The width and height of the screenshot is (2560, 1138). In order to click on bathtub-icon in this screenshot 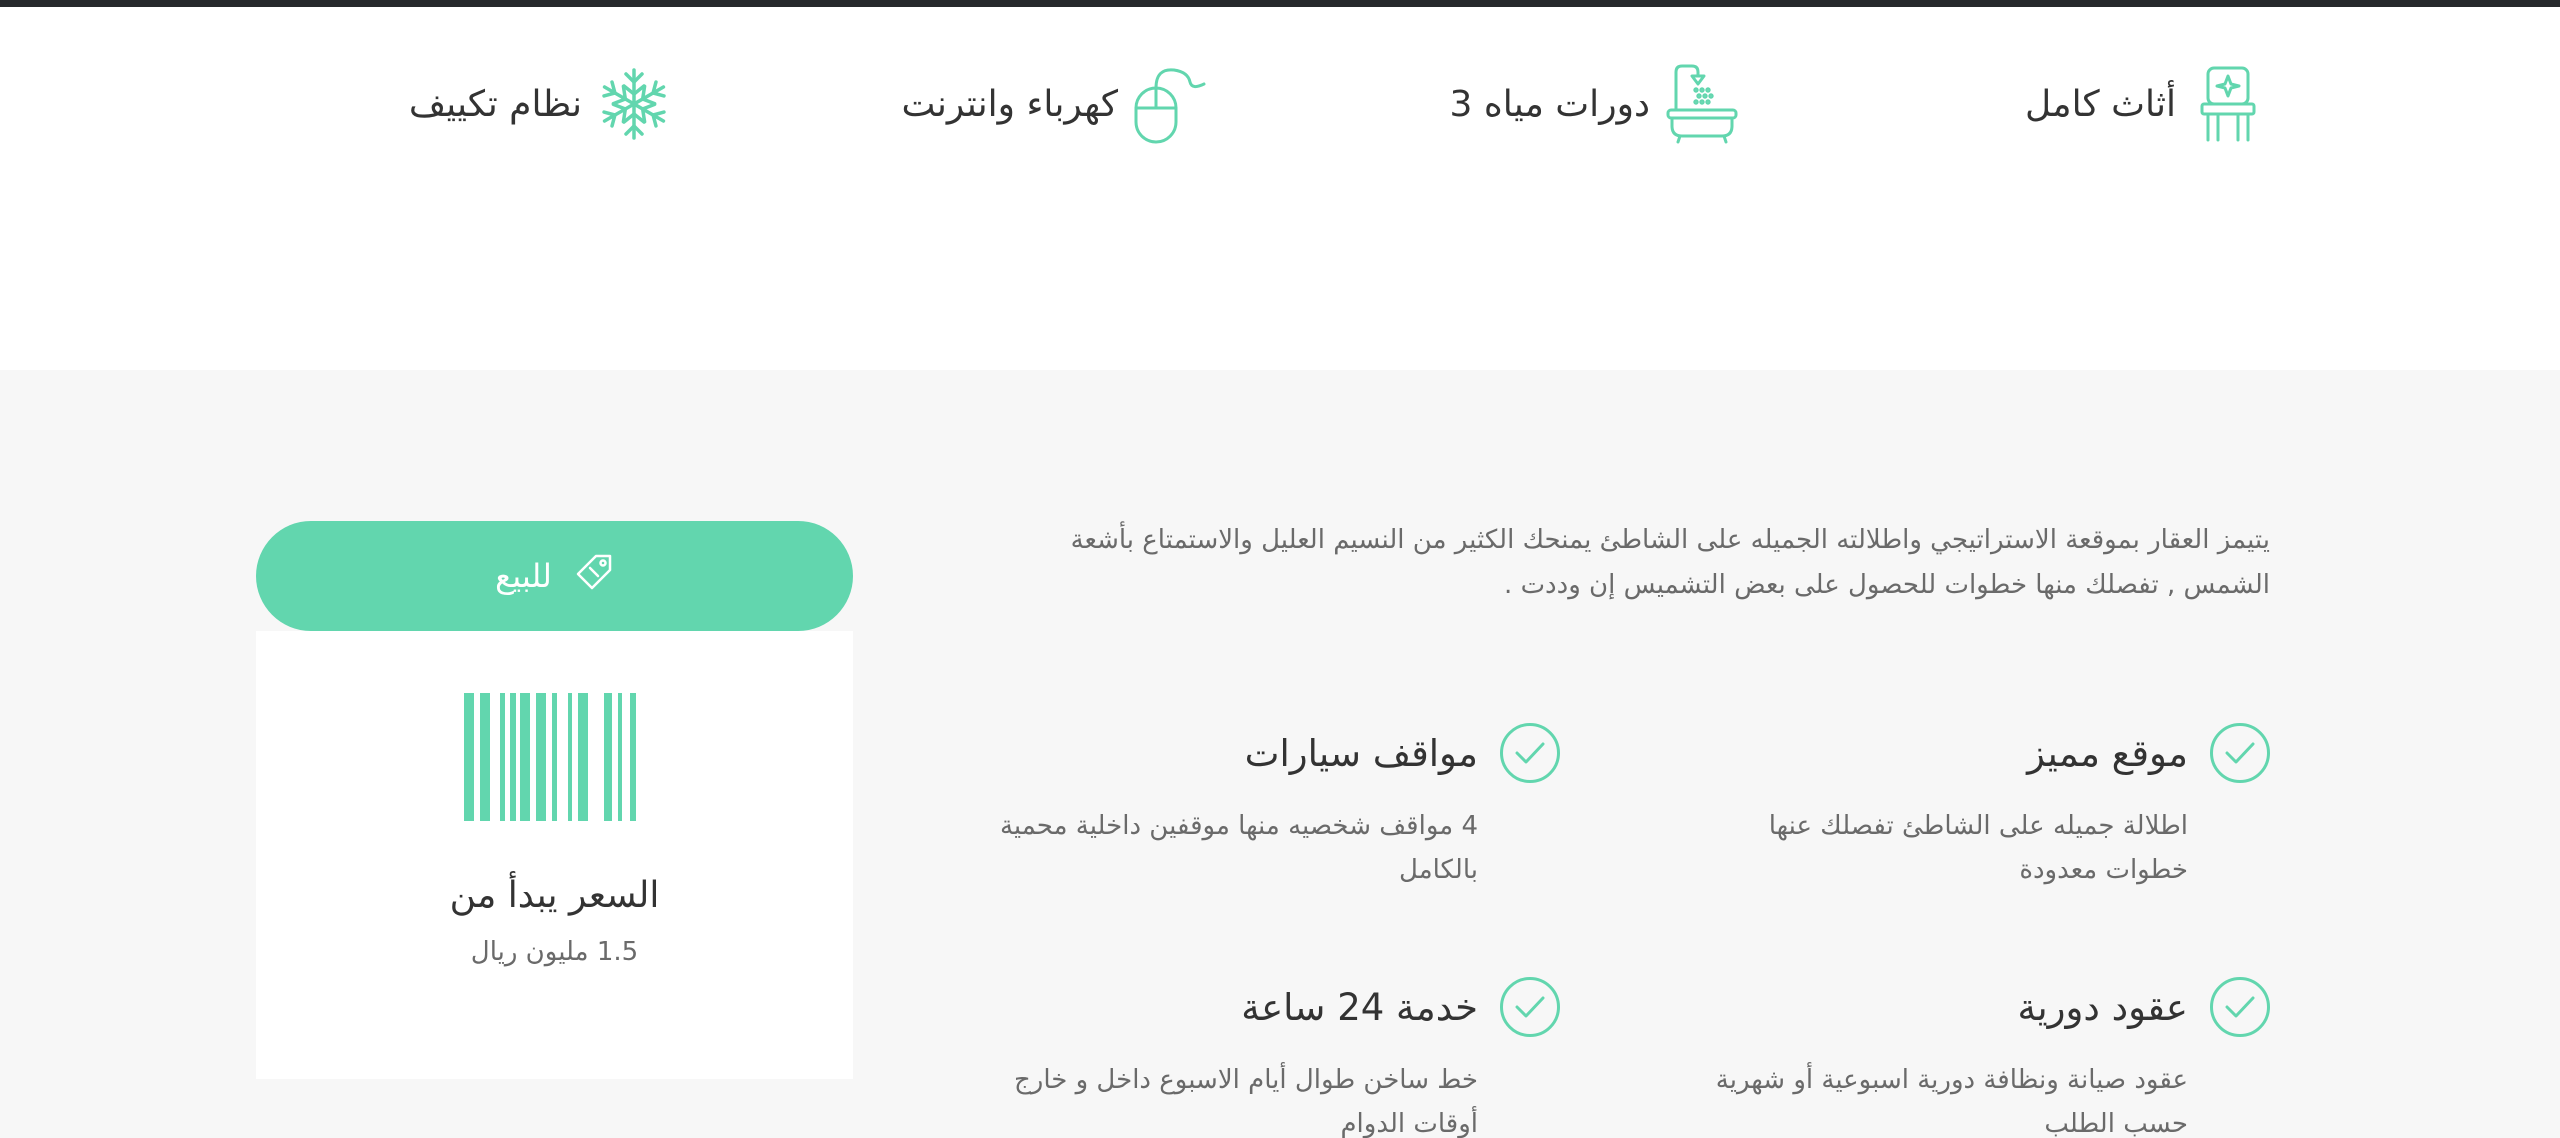, I will do `click(1702, 104)`.